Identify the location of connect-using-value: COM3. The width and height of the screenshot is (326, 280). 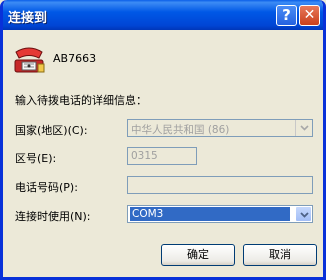
(210, 214).